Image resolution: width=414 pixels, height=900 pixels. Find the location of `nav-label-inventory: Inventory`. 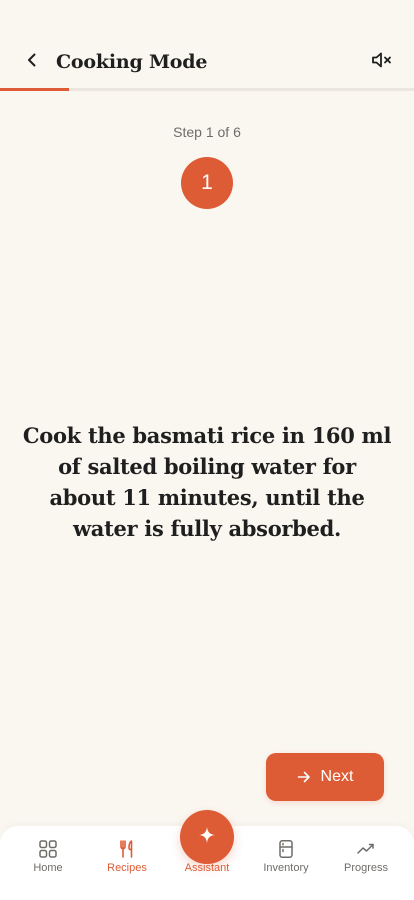

nav-label-inventory: Inventory is located at coordinates (286, 868).